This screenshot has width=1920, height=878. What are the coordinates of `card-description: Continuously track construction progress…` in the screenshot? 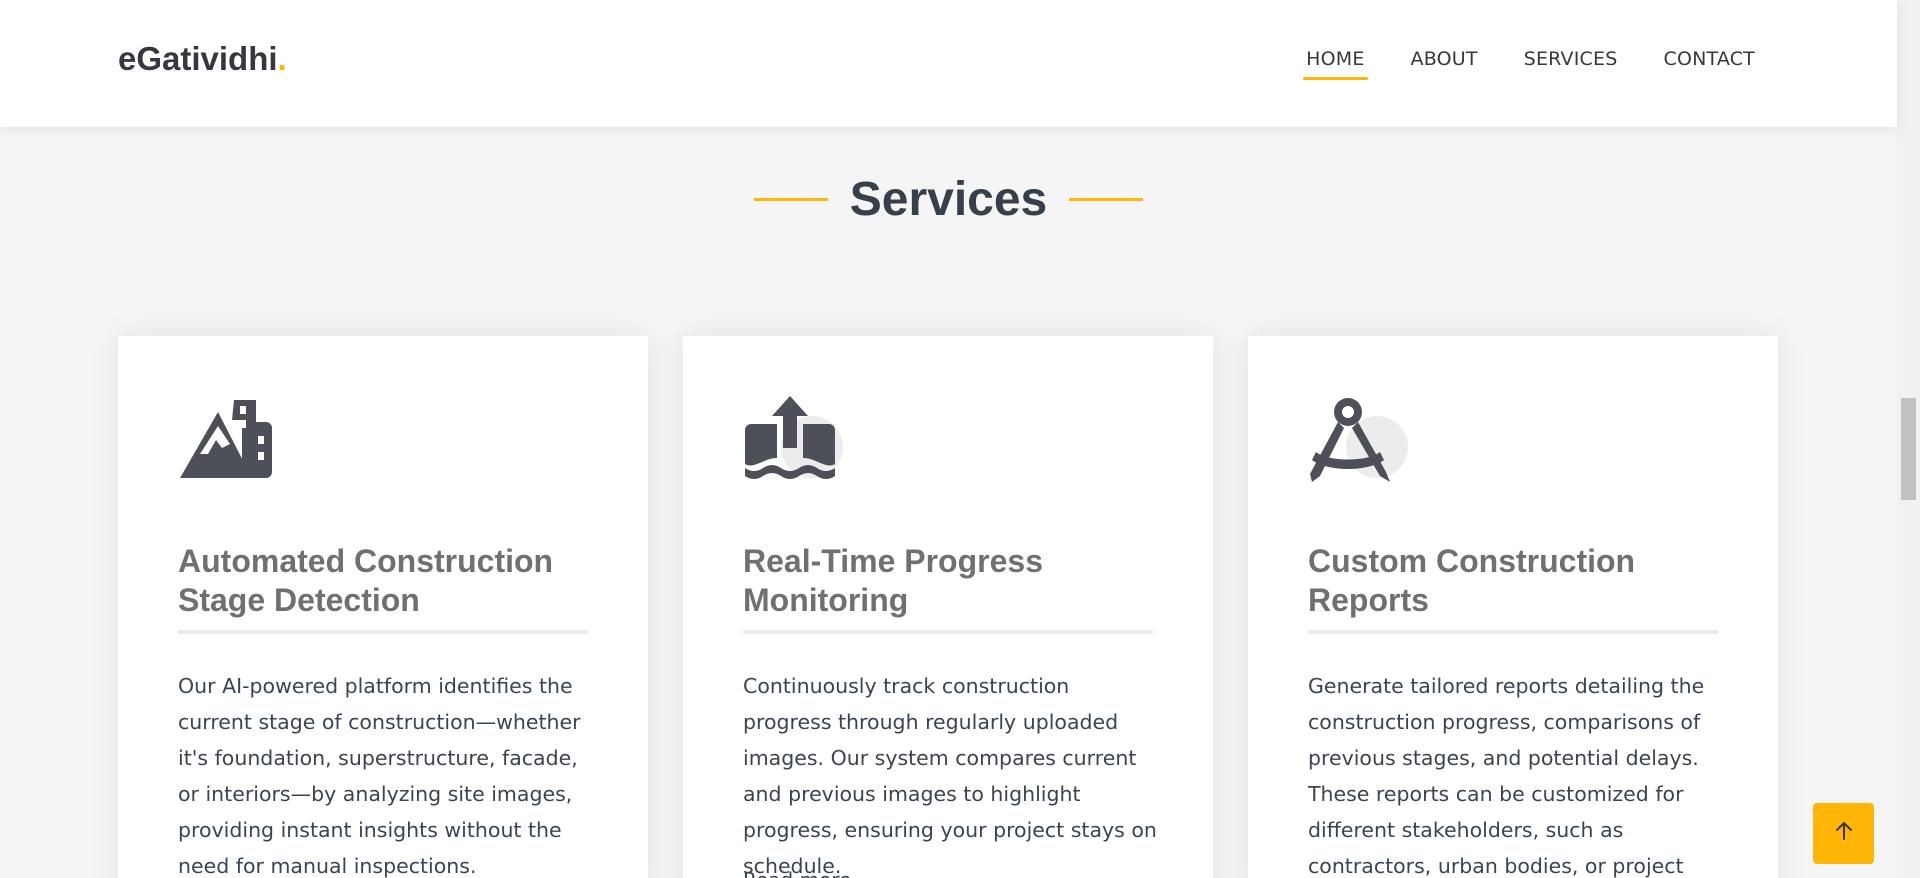 It's located at (950, 776).